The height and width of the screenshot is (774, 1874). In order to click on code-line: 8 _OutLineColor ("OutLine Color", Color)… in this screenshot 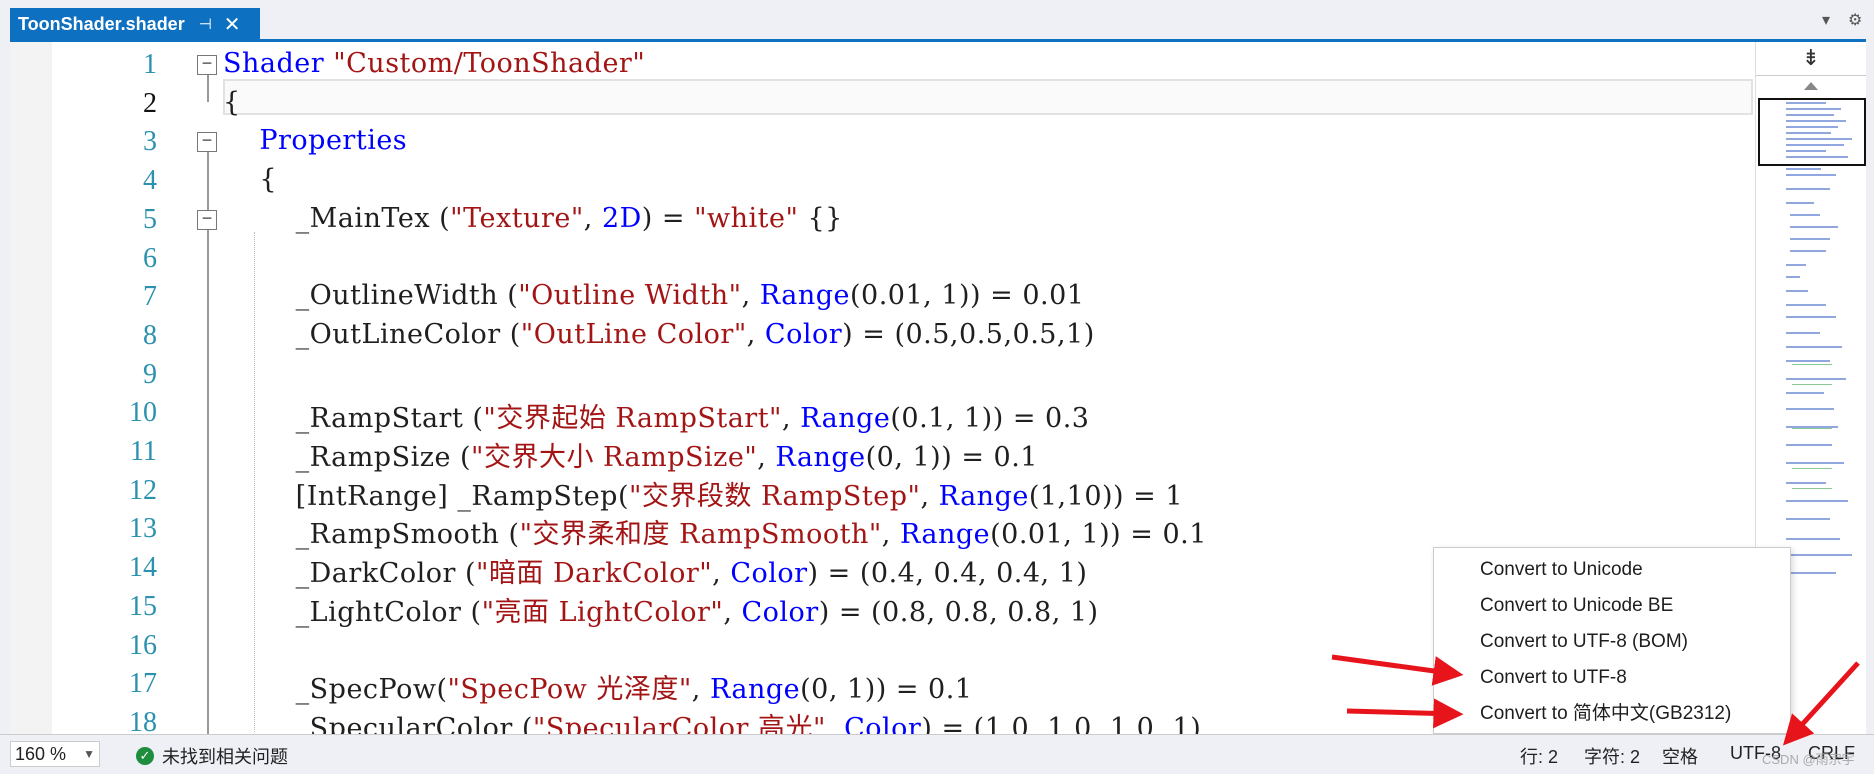, I will do `click(882, 336)`.